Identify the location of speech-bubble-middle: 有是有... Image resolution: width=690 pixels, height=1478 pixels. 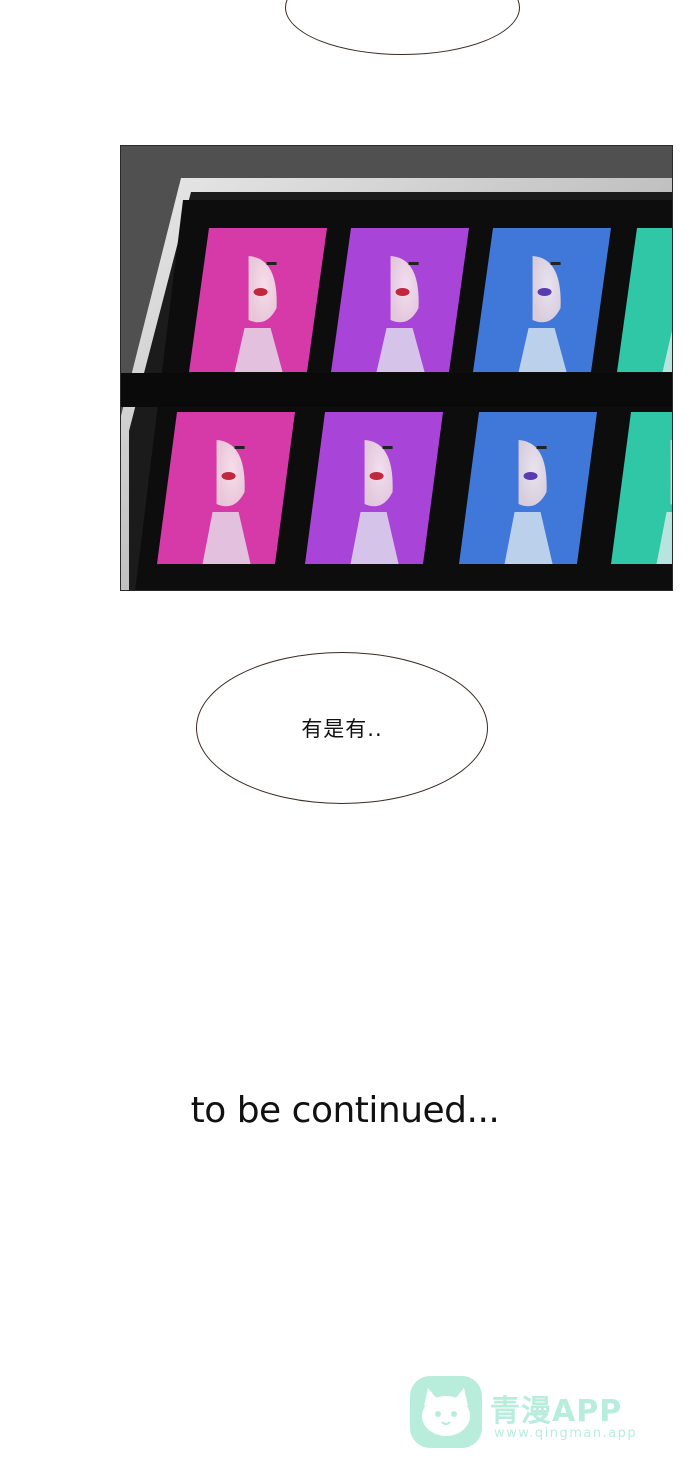
(342, 728).